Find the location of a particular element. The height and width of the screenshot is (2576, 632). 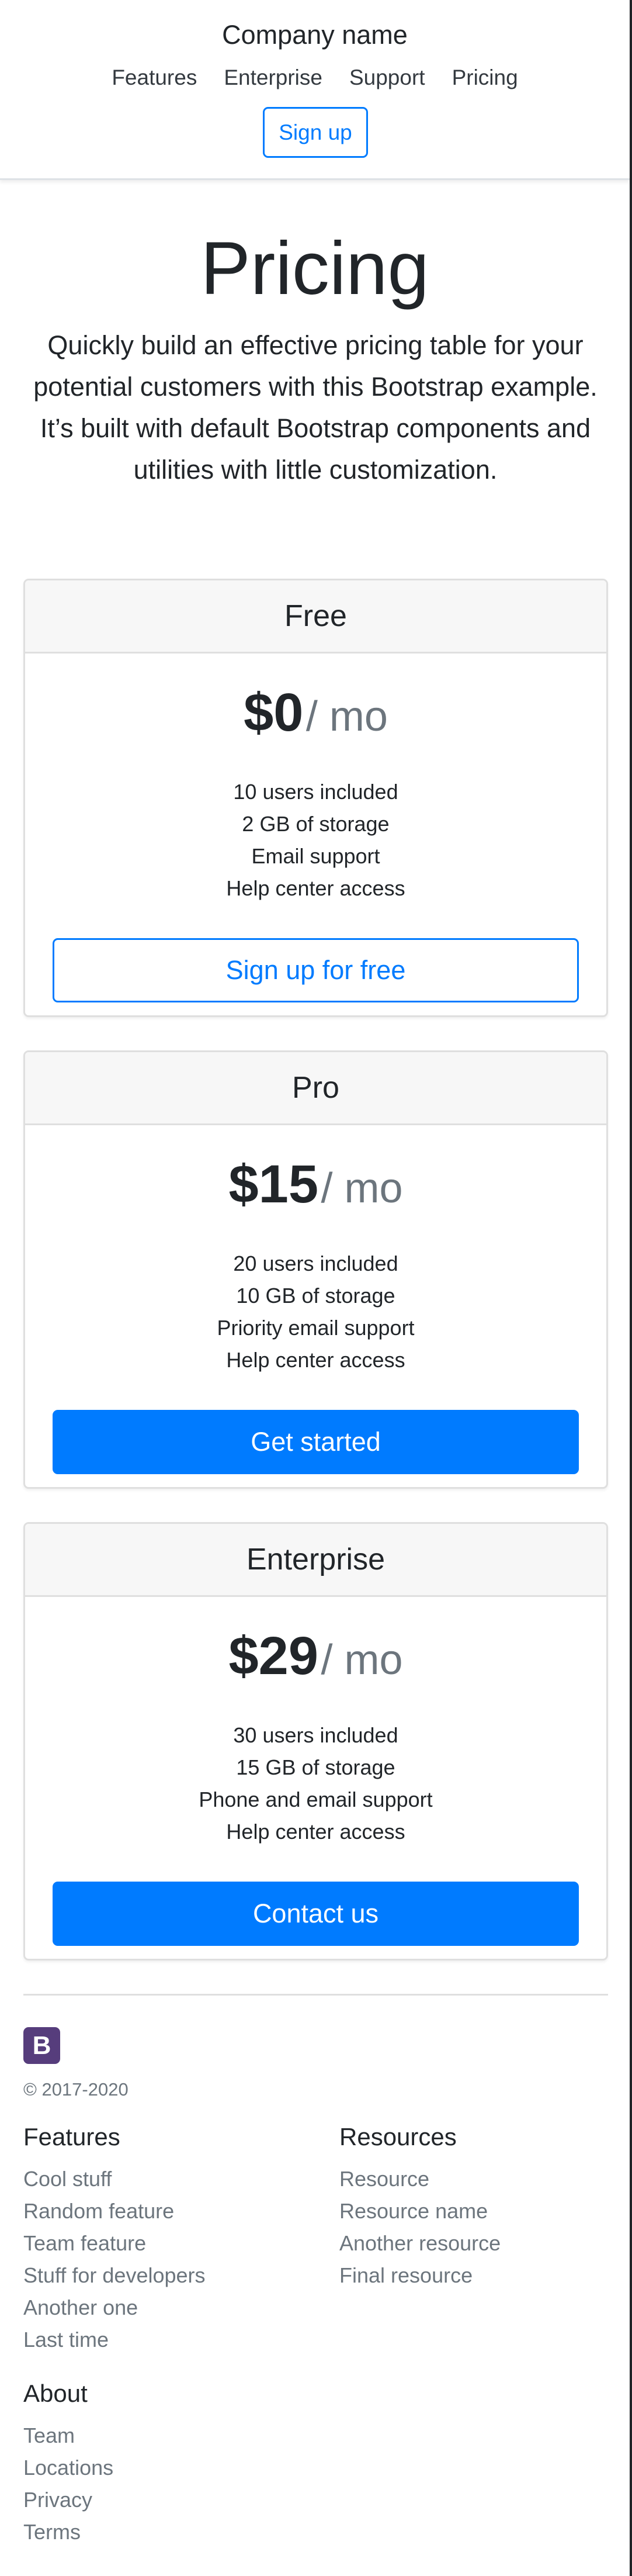

nav-support: Support is located at coordinates (387, 77).